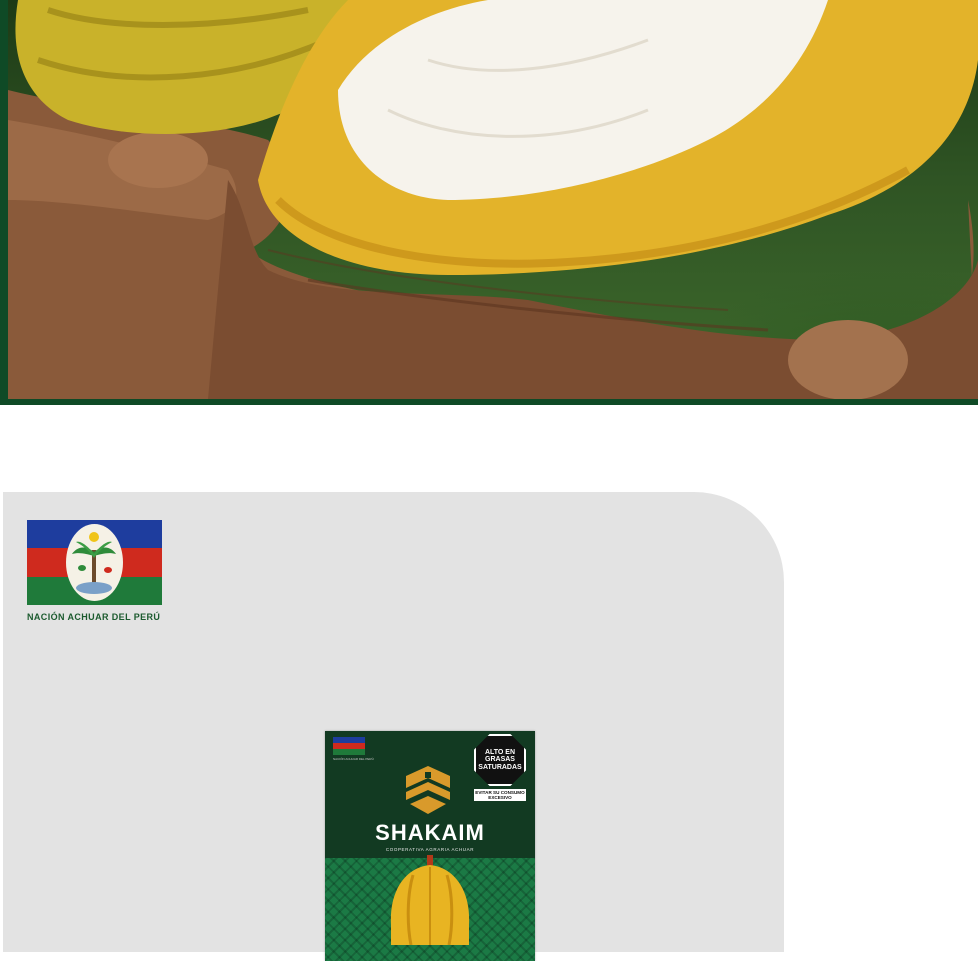 This screenshot has height=961, width=978. I want to click on achuar-flag, so click(94, 562).